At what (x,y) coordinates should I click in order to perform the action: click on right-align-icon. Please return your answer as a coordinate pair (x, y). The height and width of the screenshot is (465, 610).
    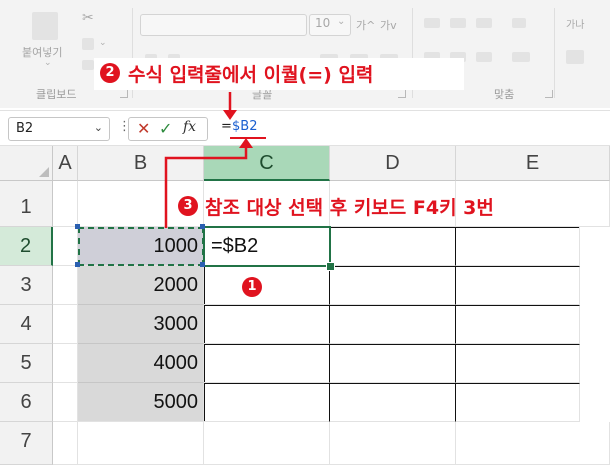
    Looking at the image, I should click on (484, 57).